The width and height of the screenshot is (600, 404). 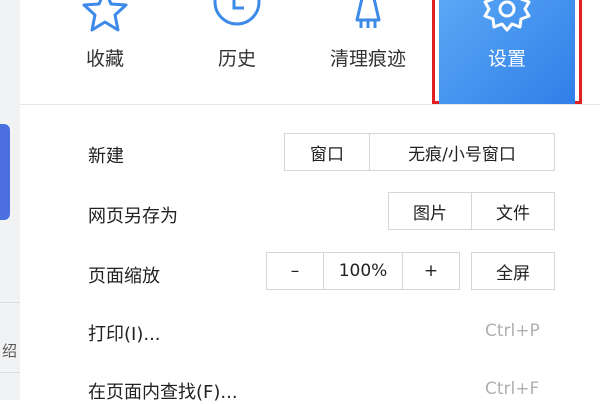 I want to click on page-zoom-label: 页面缩放, so click(x=124, y=276).